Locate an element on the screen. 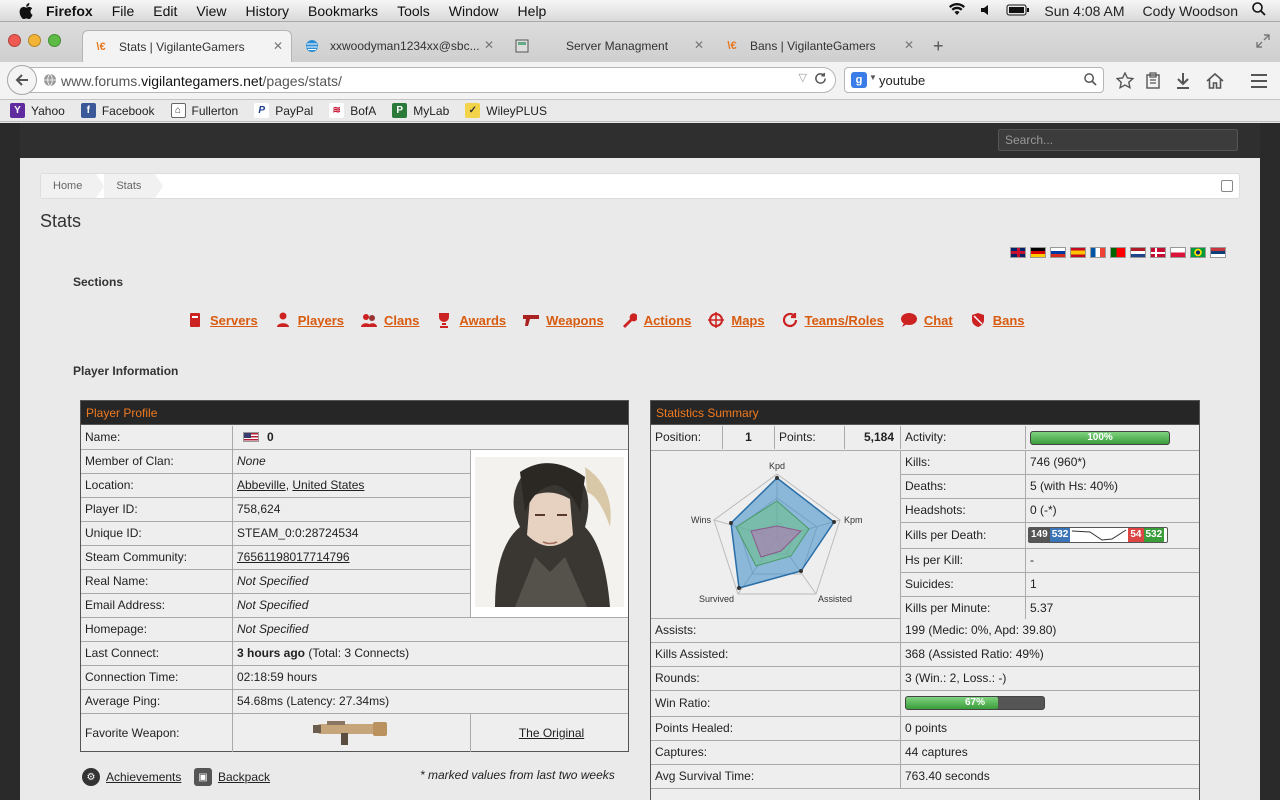  breadcrumb-home: Home is located at coordinates (73, 186).